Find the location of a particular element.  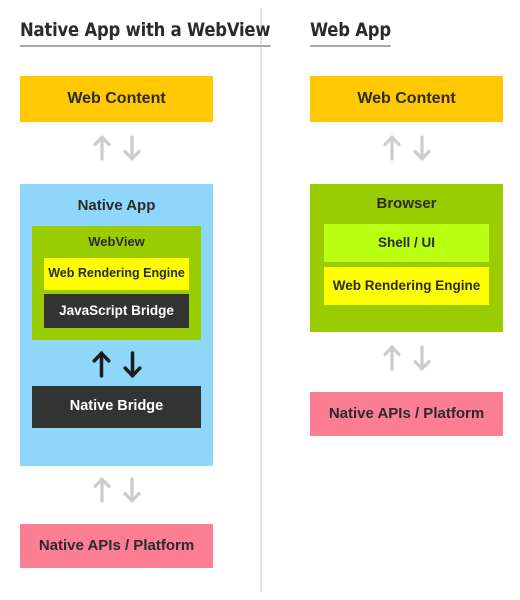

right-box-native-apis-platform: Native APIs / Platform is located at coordinates (406, 414).